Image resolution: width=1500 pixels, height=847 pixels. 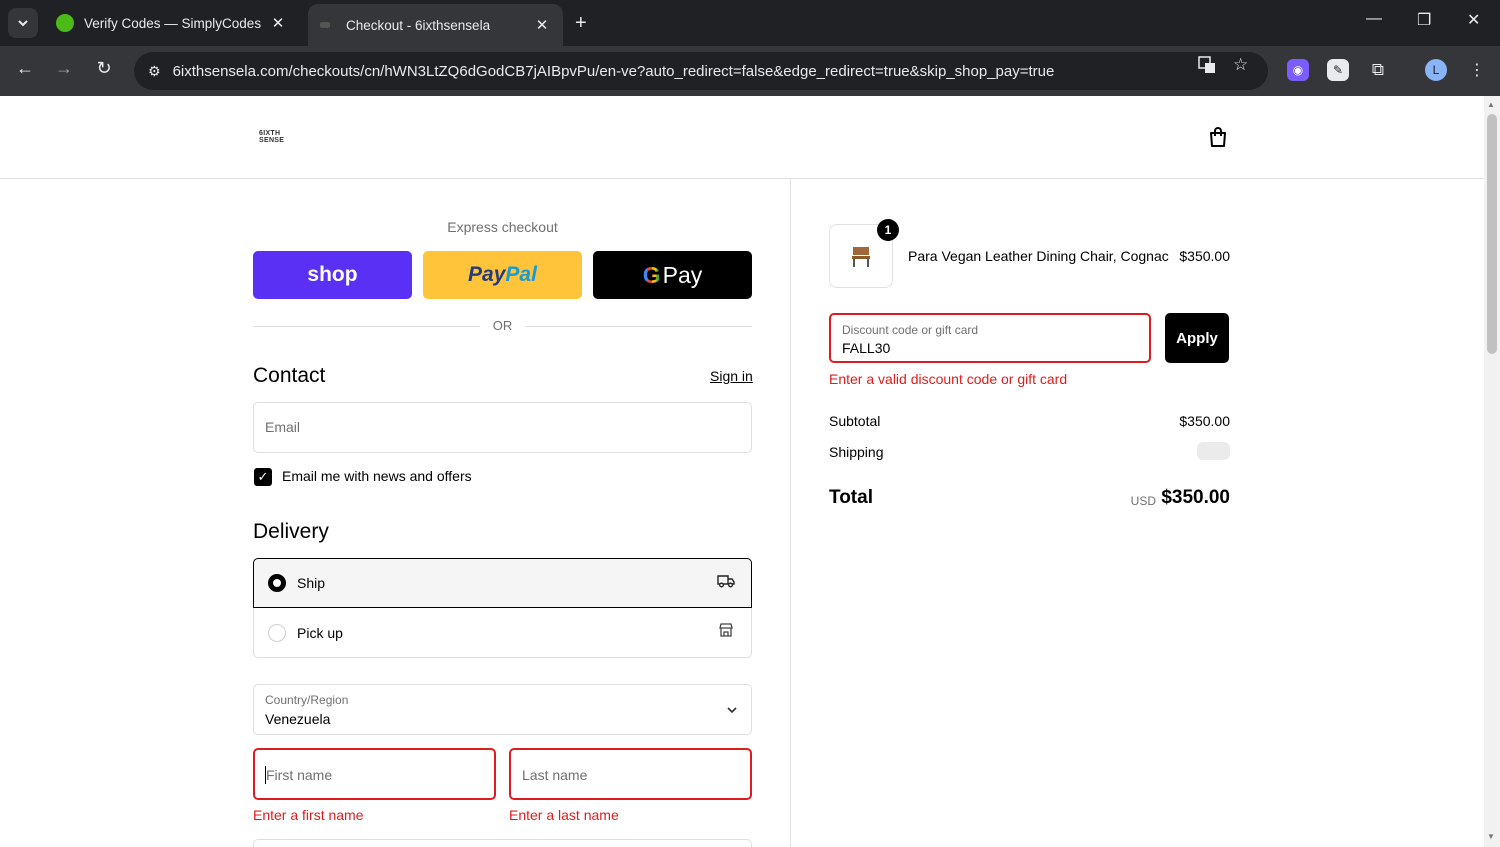 What do you see at coordinates (299, 775) in the screenshot?
I see `first-name-placeholder: First name` at bounding box center [299, 775].